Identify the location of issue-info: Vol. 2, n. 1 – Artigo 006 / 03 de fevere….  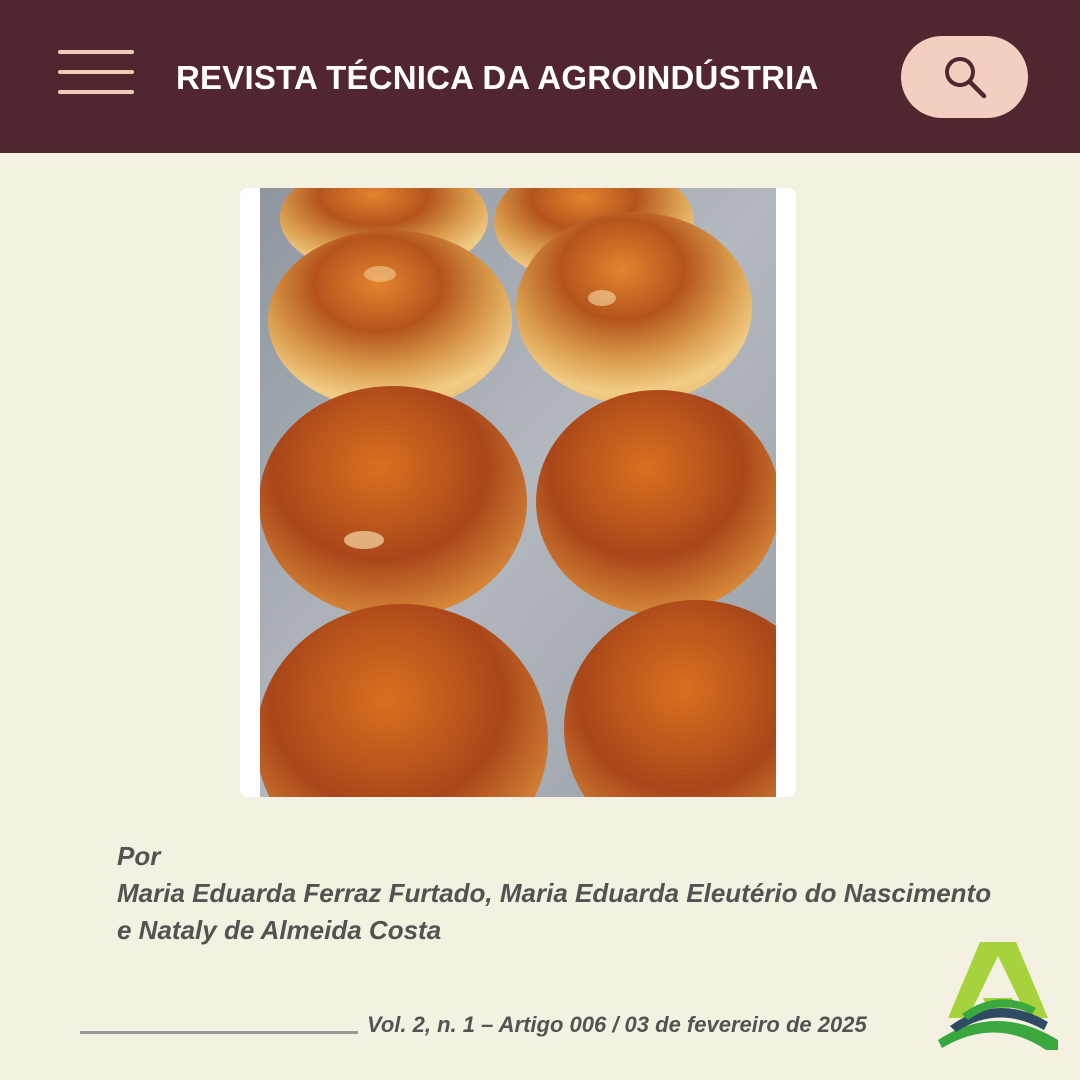
(617, 1024).